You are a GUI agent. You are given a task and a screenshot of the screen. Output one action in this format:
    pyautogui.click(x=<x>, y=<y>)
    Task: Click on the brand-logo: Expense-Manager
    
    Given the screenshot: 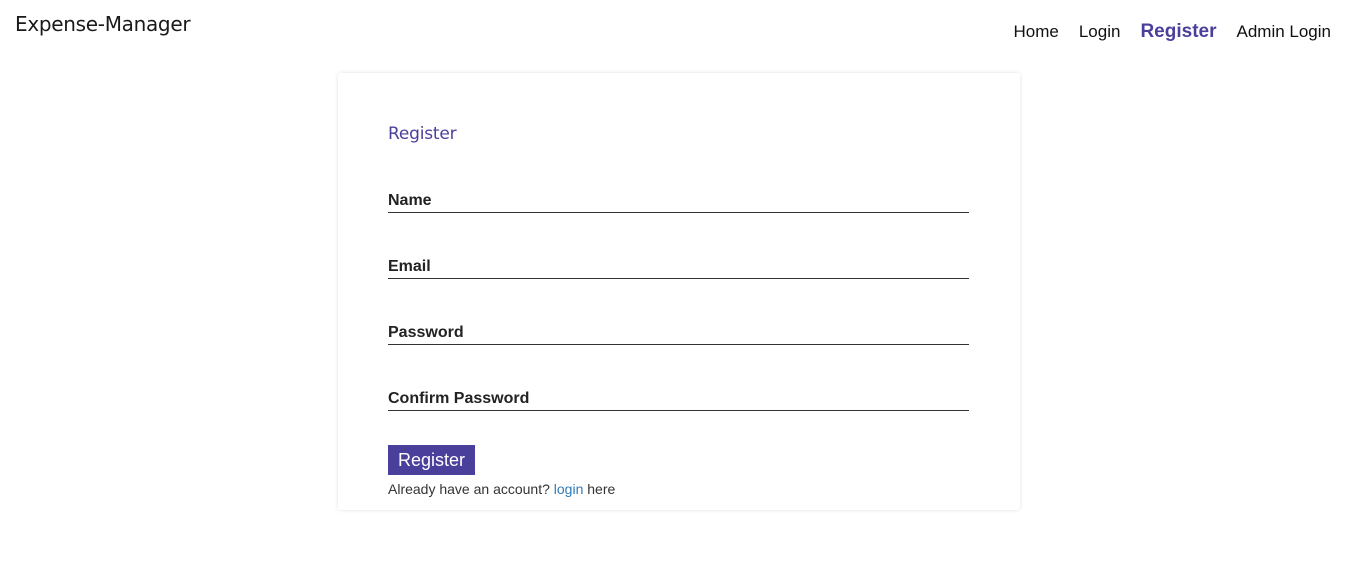 What is the action you would take?
    pyautogui.click(x=103, y=24)
    